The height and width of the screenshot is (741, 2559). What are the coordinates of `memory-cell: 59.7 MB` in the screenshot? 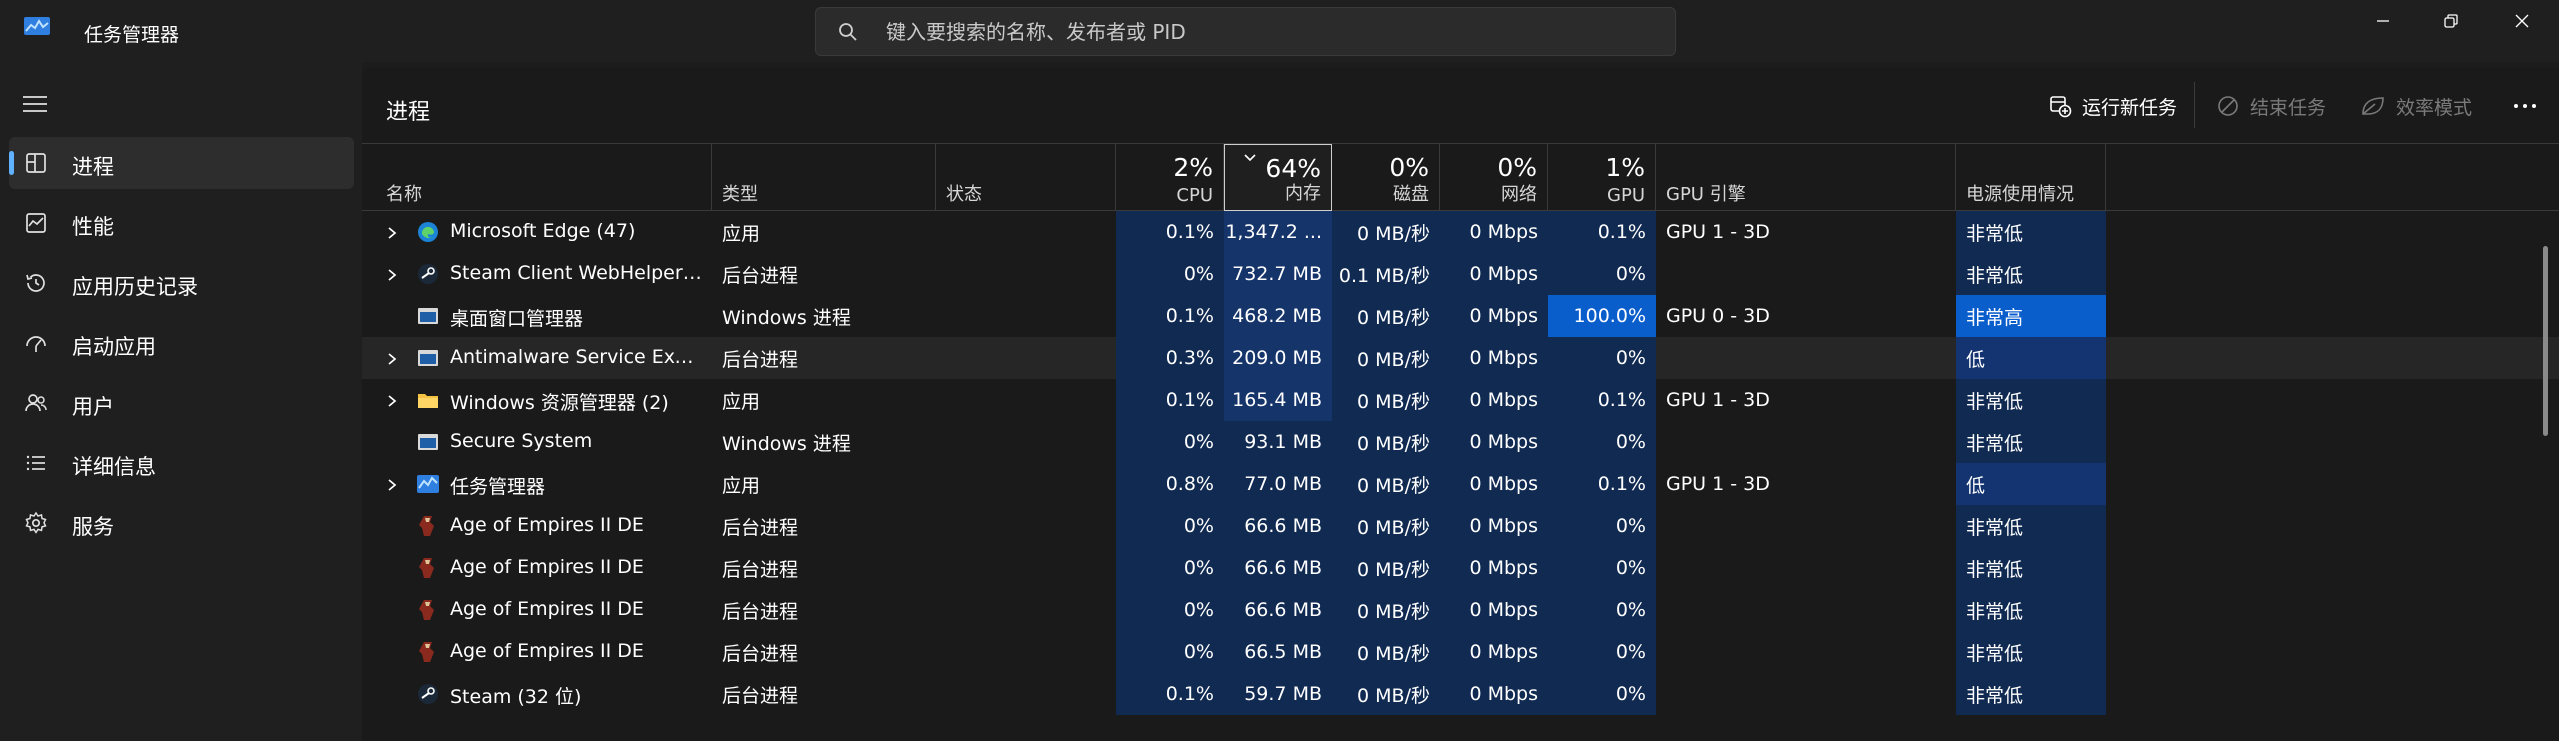 It's located at (1278, 694).